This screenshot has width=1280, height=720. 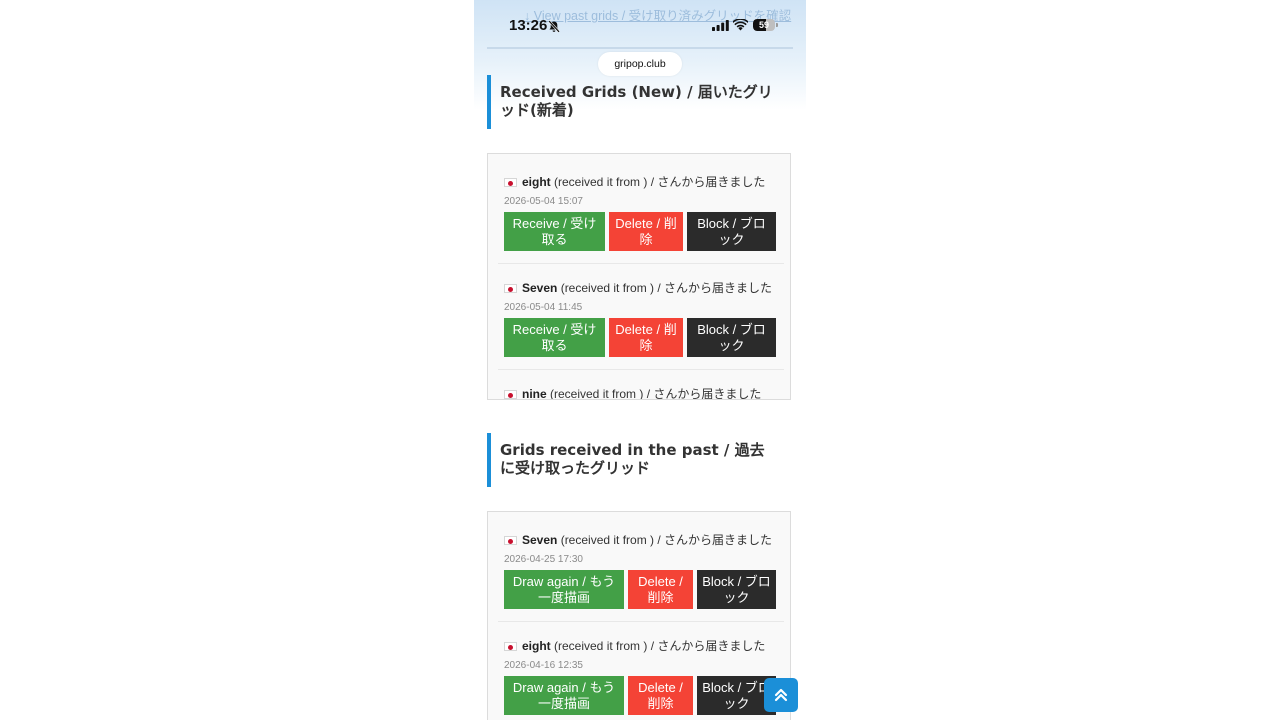 What do you see at coordinates (720, 25) in the screenshot?
I see `cellular-signal-icon` at bounding box center [720, 25].